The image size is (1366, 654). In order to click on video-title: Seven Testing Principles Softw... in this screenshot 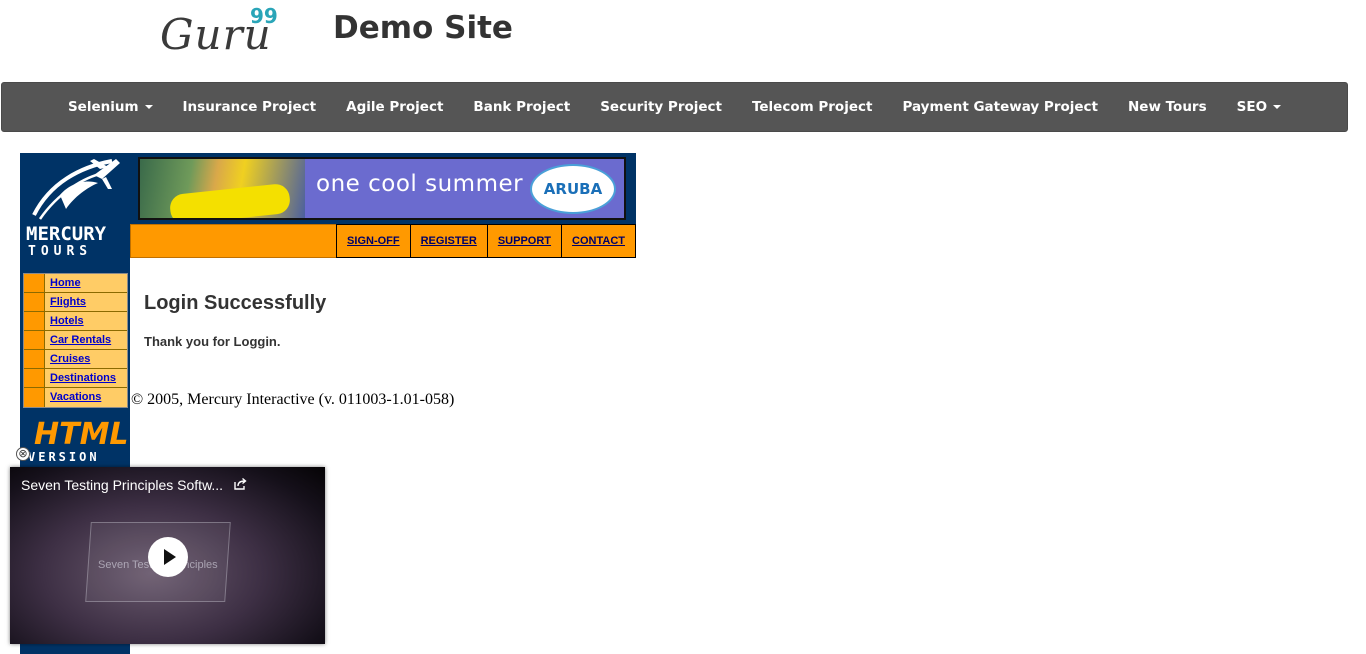, I will do `click(122, 485)`.